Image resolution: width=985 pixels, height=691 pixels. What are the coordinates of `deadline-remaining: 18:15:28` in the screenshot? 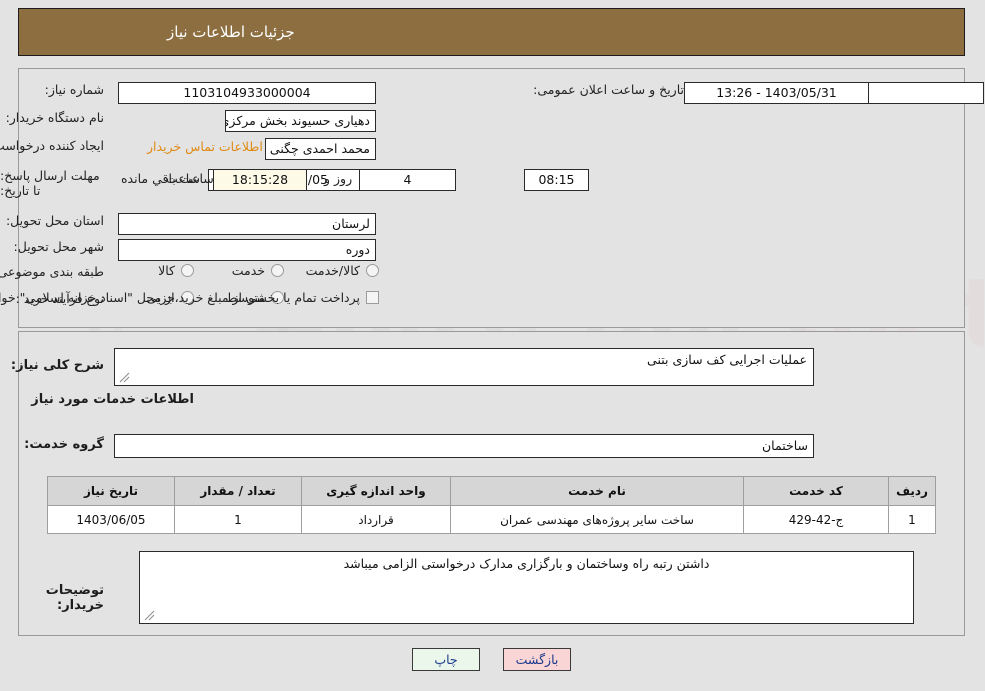 It's located at (261, 180).